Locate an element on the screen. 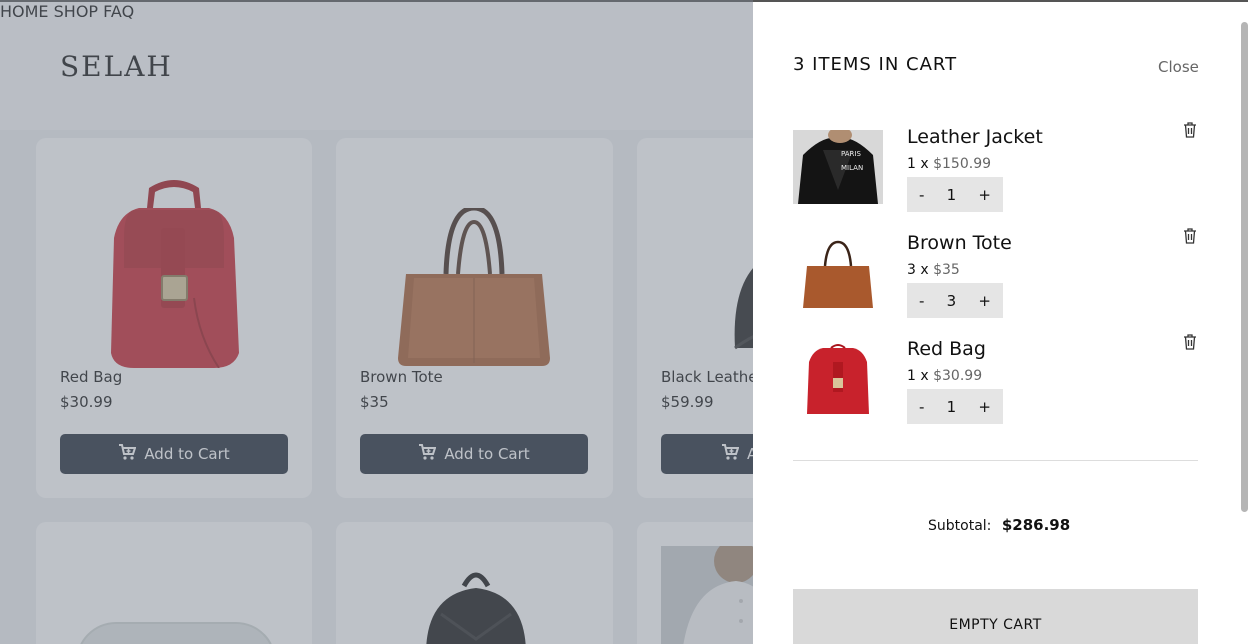 Image resolution: width=1248 pixels, height=644 pixels. unit-price: $30.99 is located at coordinates (958, 376).